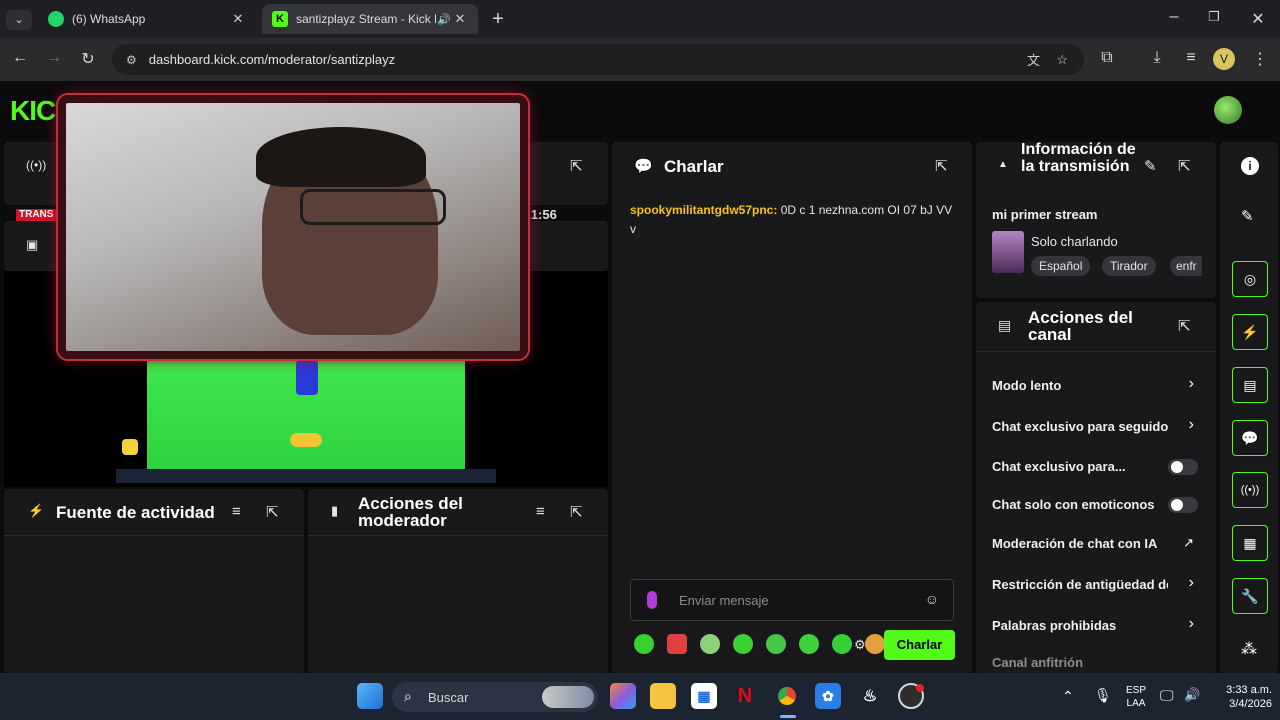  I want to click on file-explorer-icon, so click(663, 696).